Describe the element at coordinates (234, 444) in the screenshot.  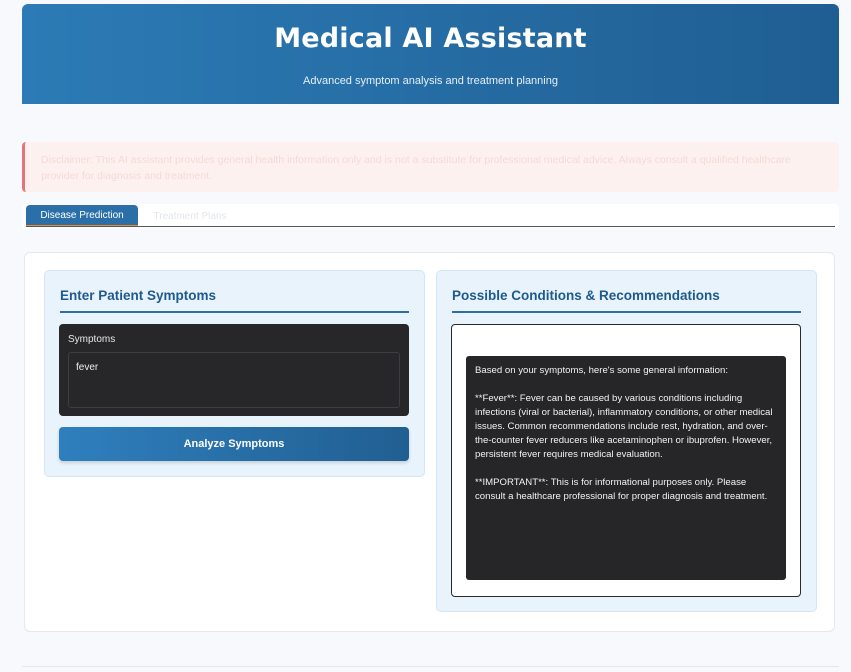
I see `analyze-symptoms-button: Analyze Symptoms` at that location.